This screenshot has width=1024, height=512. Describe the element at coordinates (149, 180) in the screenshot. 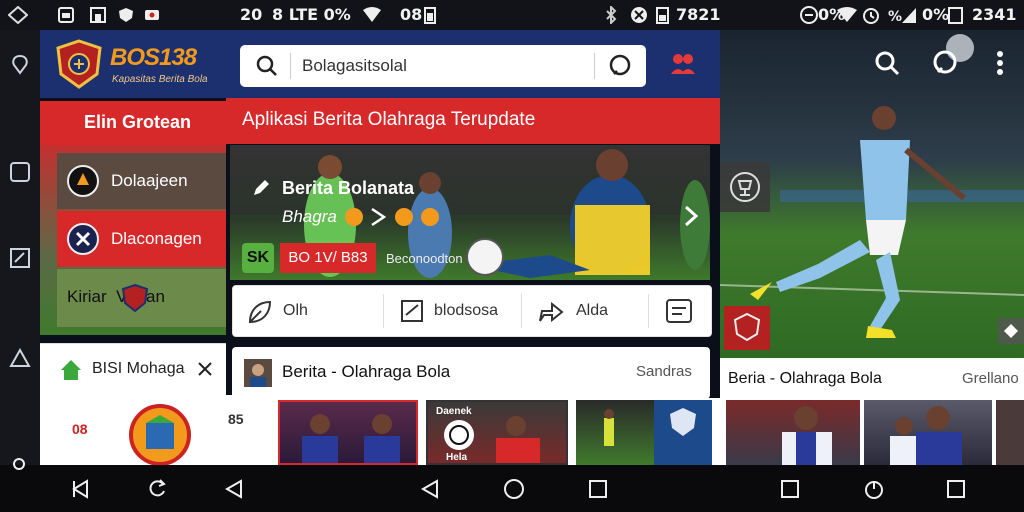

I see `left-item-1-label: Dolaajeen` at that location.